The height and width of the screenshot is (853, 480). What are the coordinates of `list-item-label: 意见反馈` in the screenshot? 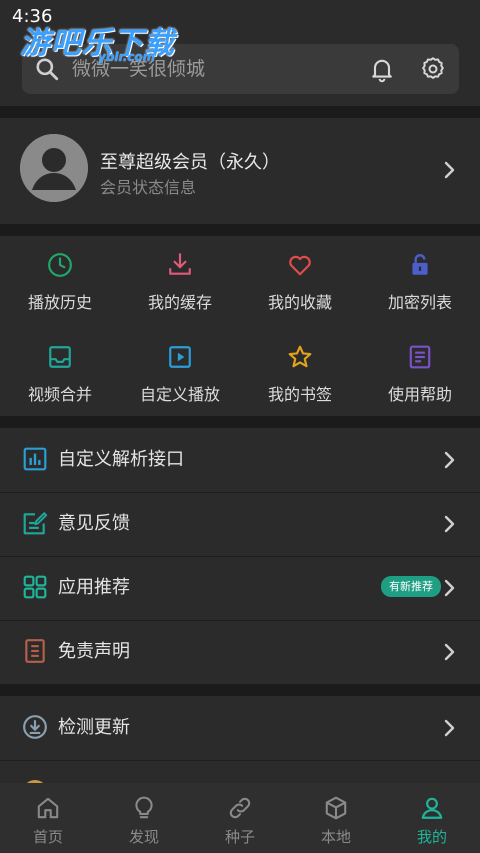 It's located at (94, 523).